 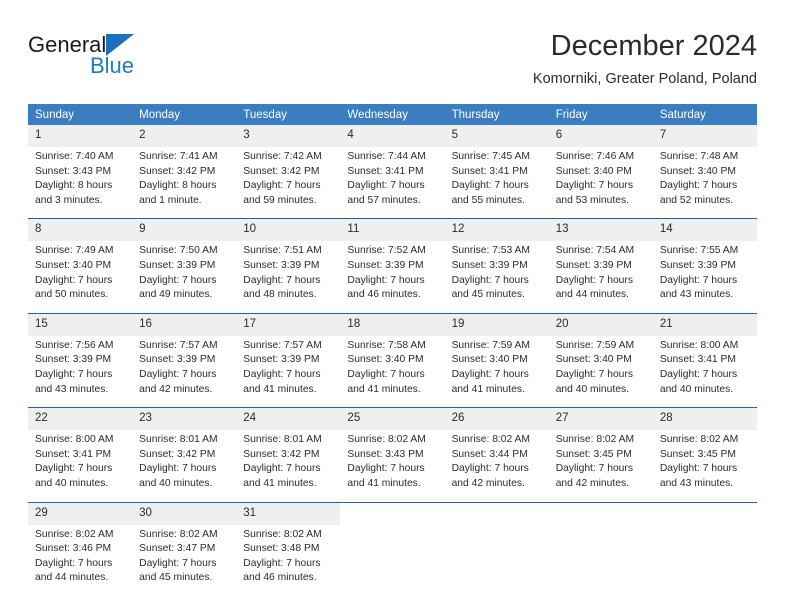 What do you see at coordinates (392, 136) in the screenshot?
I see `day-number: 4` at bounding box center [392, 136].